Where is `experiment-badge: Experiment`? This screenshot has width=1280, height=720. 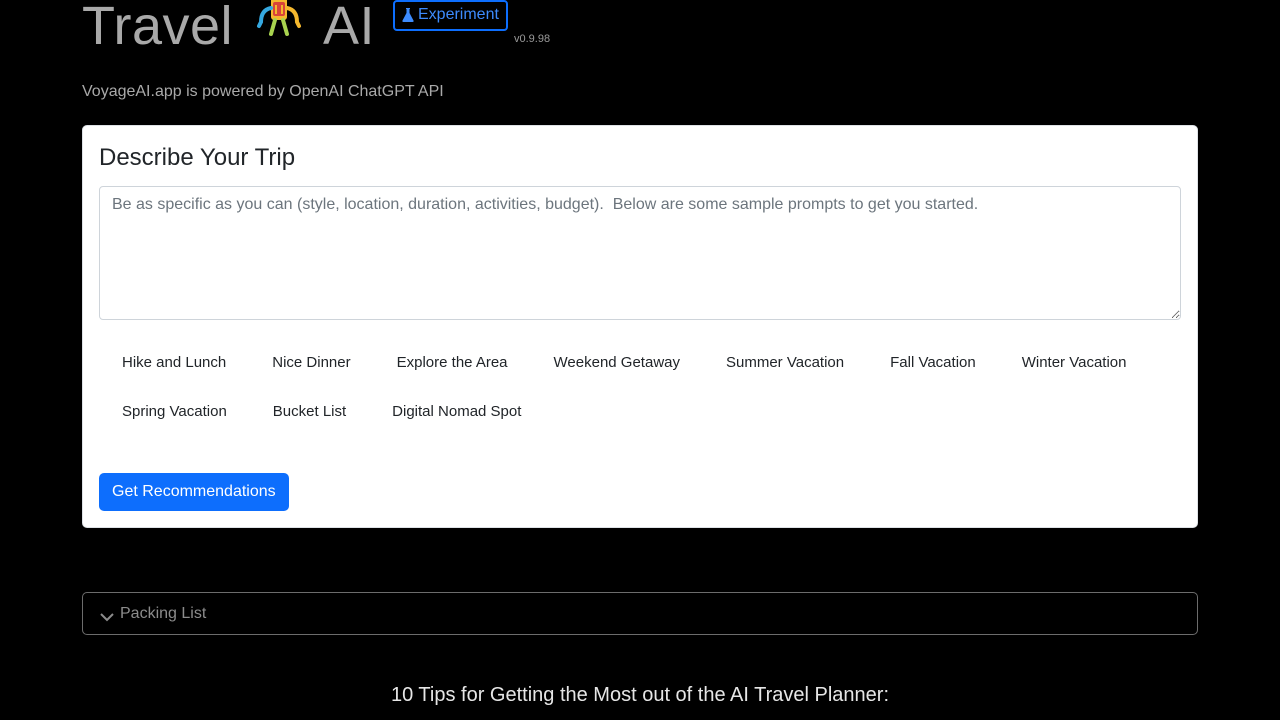 experiment-badge: Experiment is located at coordinates (450, 15).